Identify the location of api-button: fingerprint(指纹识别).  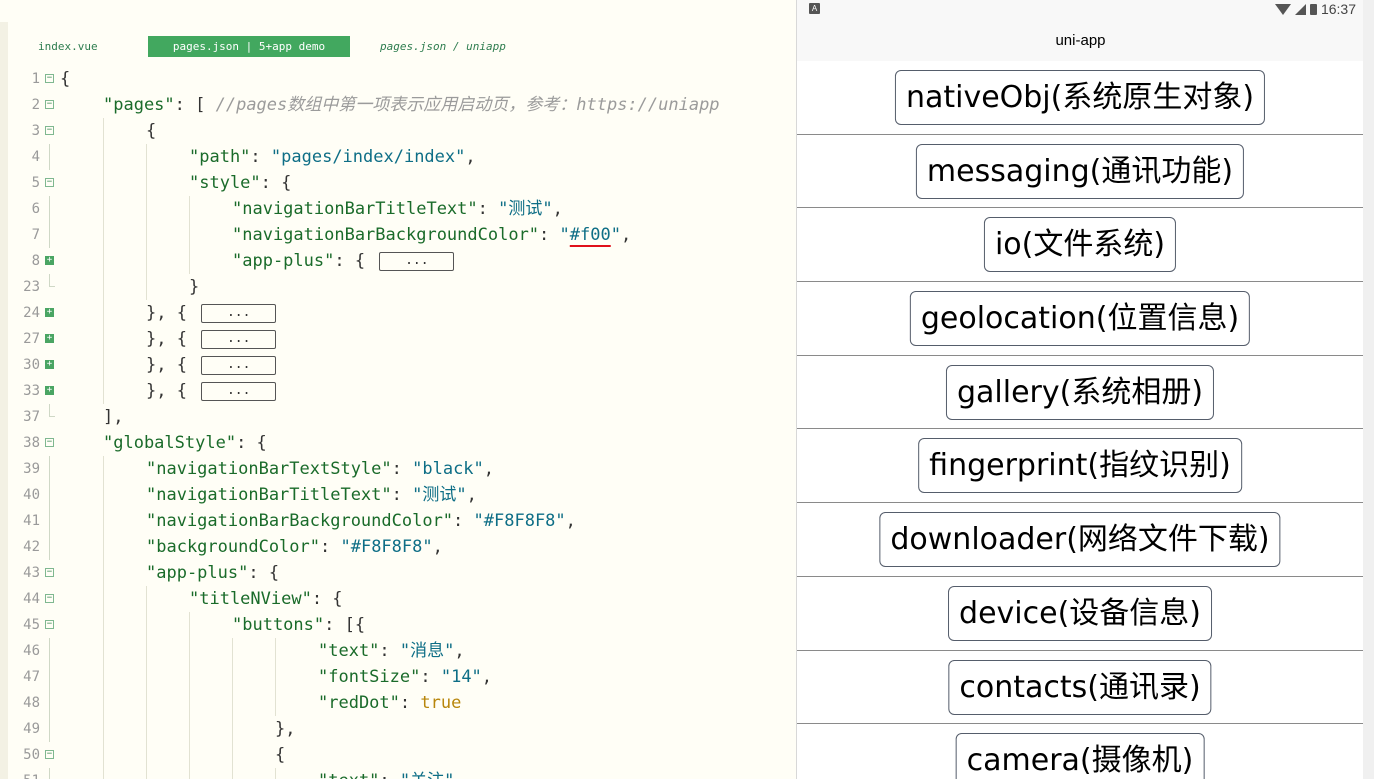
(1080, 466).